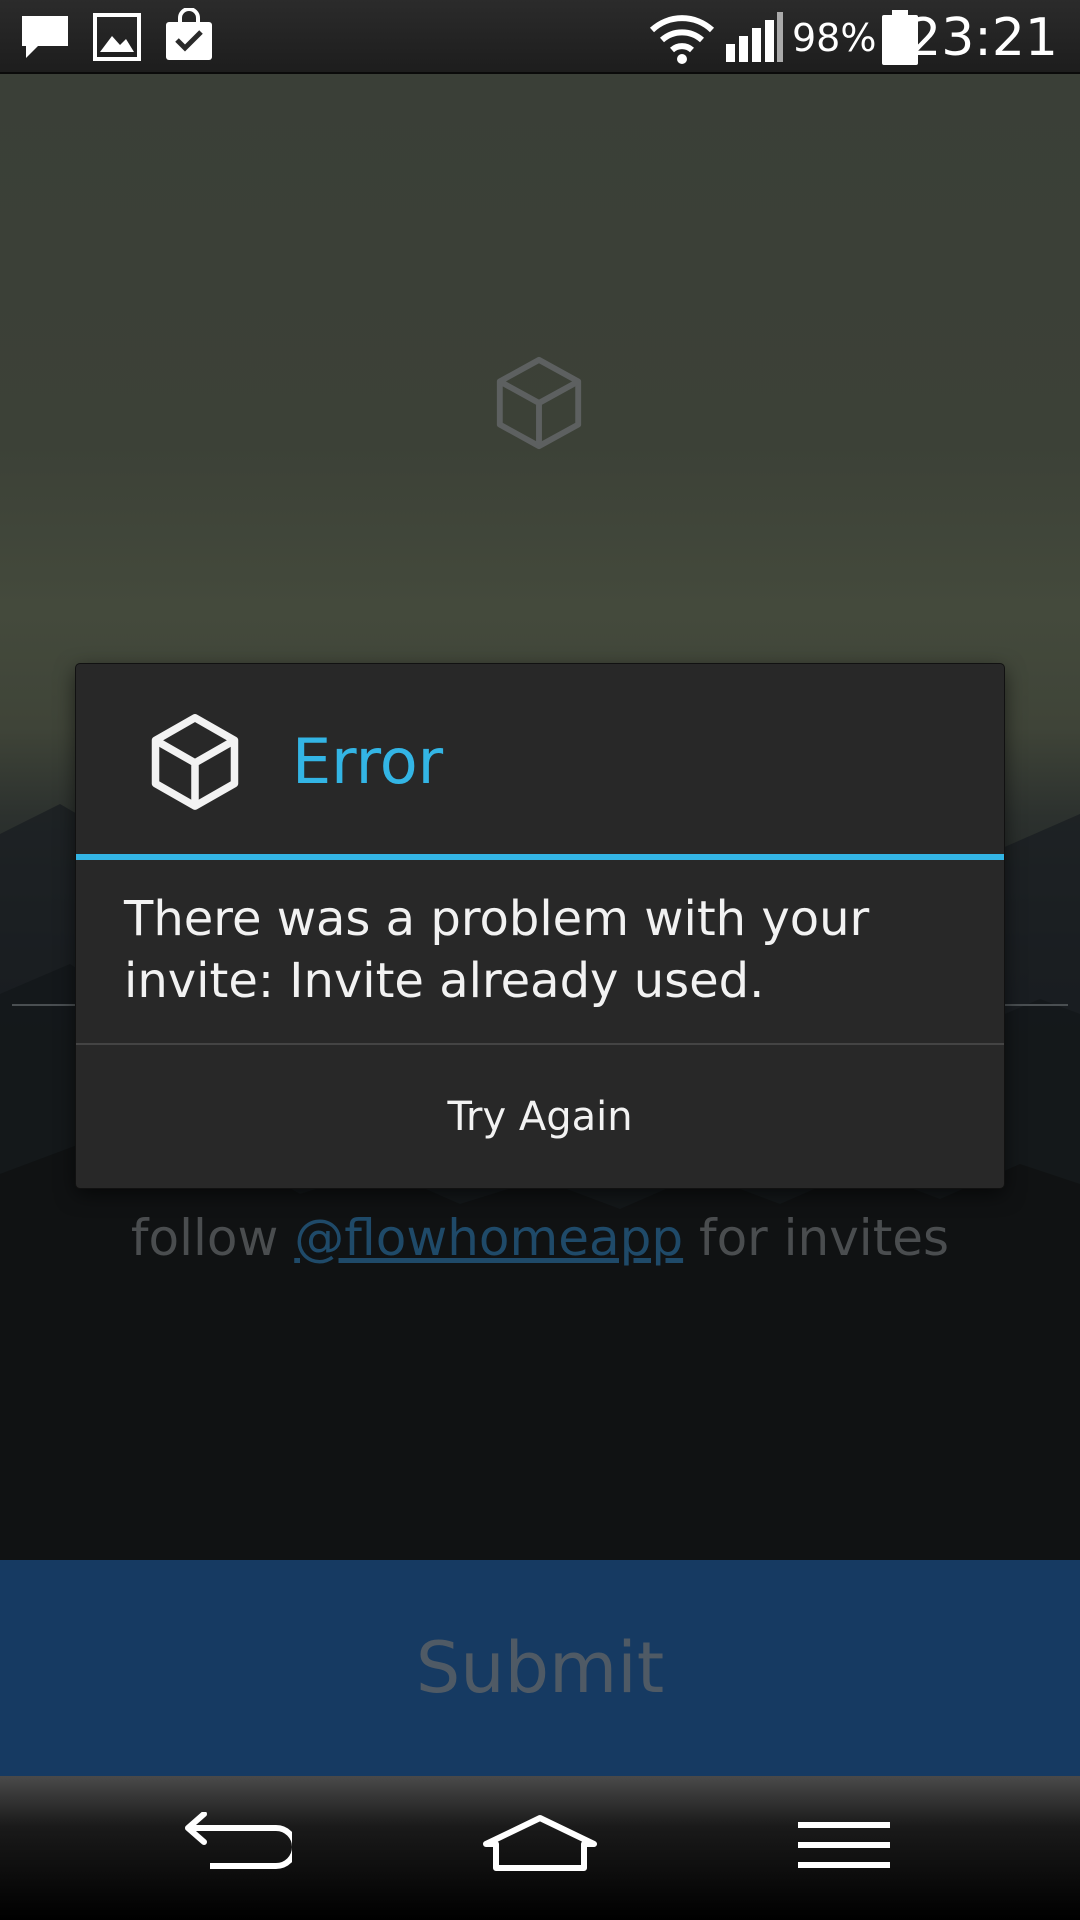  I want to click on cube-logo-icon, so click(539, 405).